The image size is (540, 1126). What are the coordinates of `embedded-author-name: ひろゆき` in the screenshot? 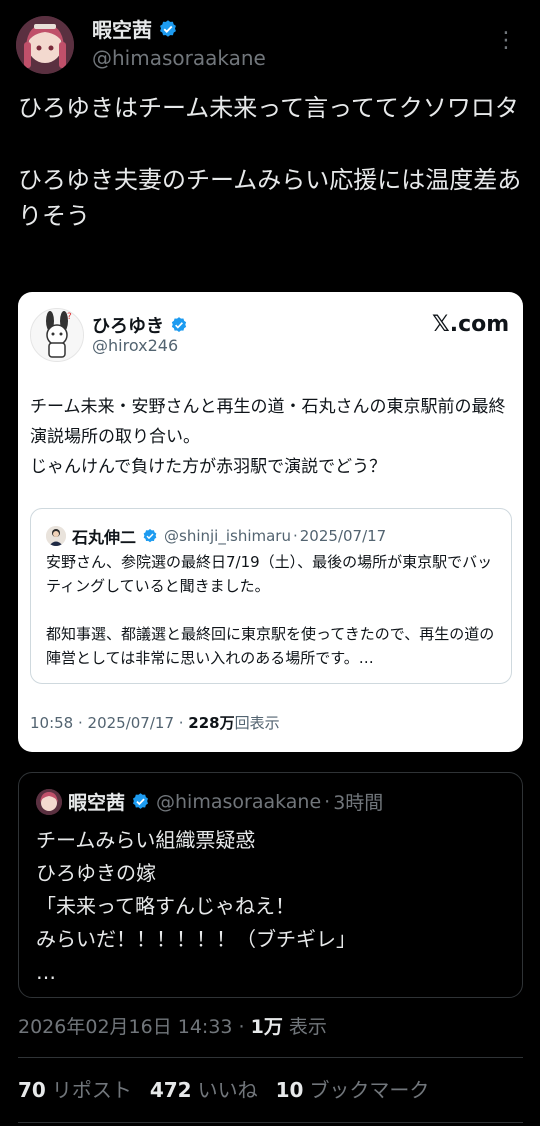 It's located at (128, 325).